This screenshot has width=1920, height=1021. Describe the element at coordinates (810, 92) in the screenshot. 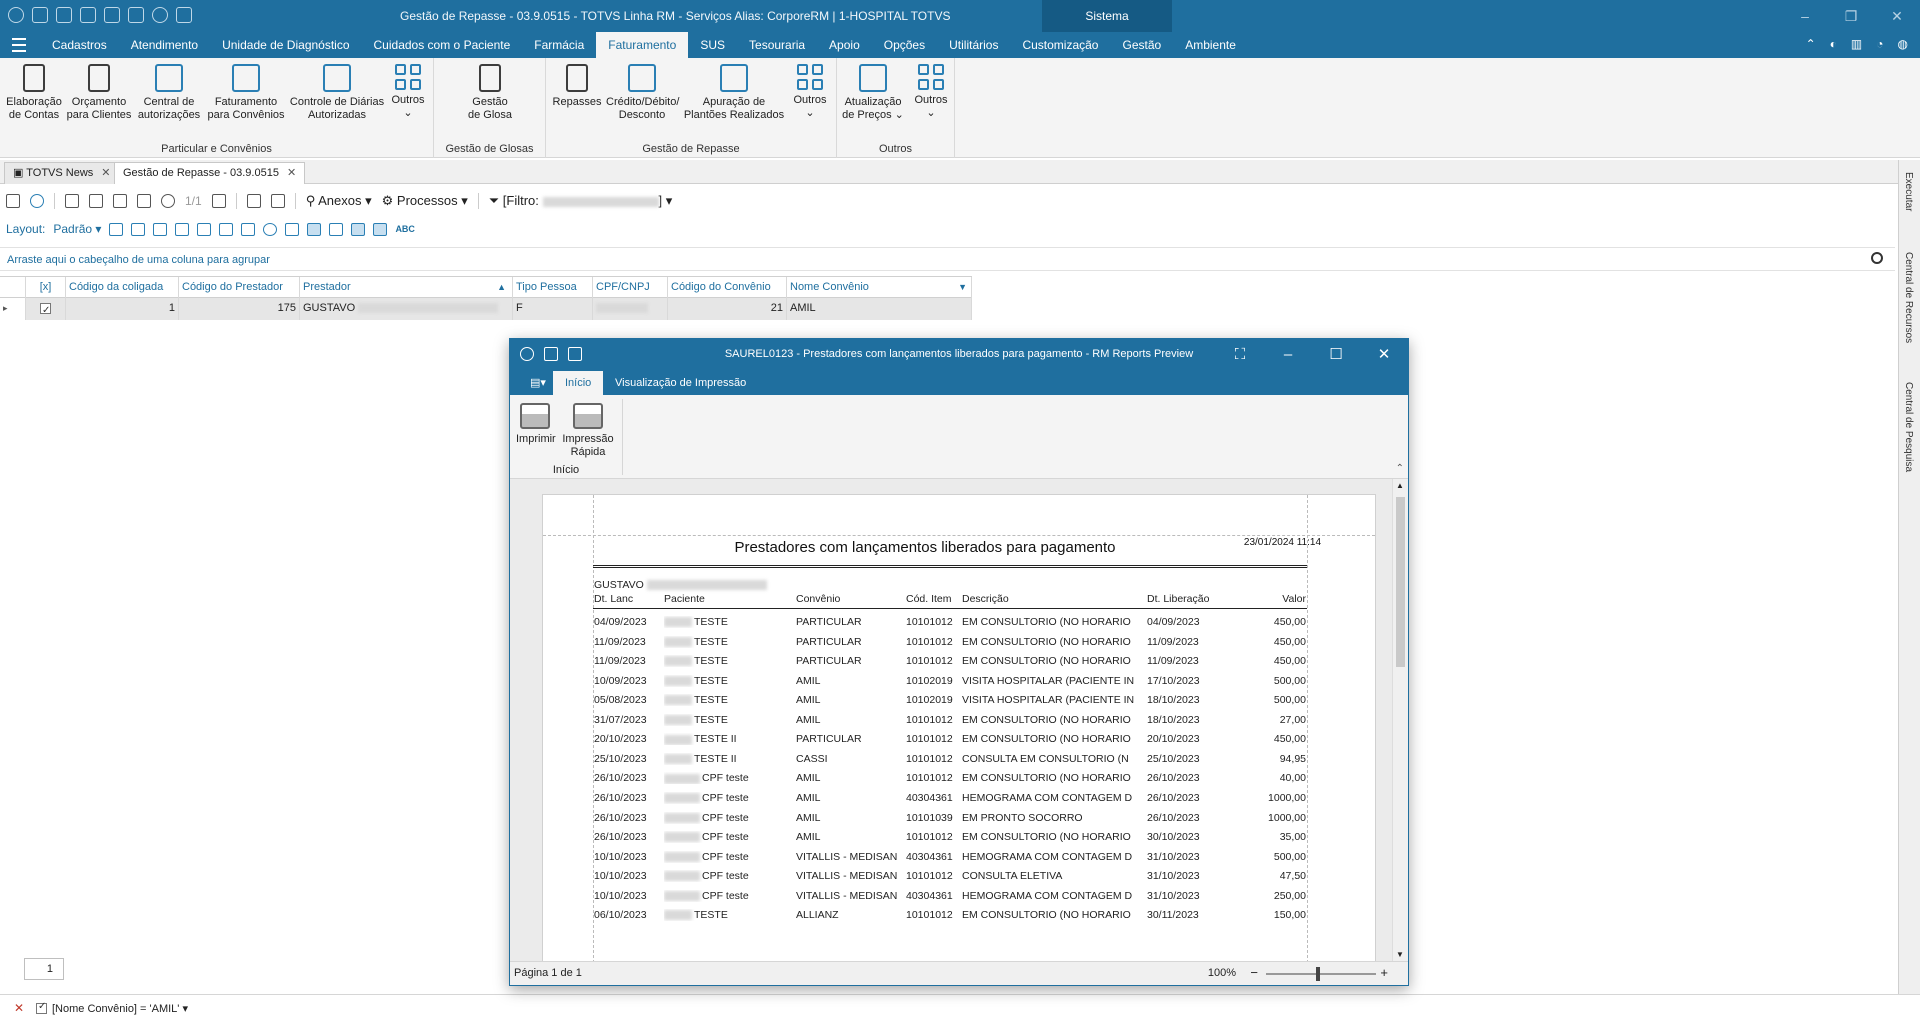

I see `outros-repasse-button: Outros ⌄` at that location.